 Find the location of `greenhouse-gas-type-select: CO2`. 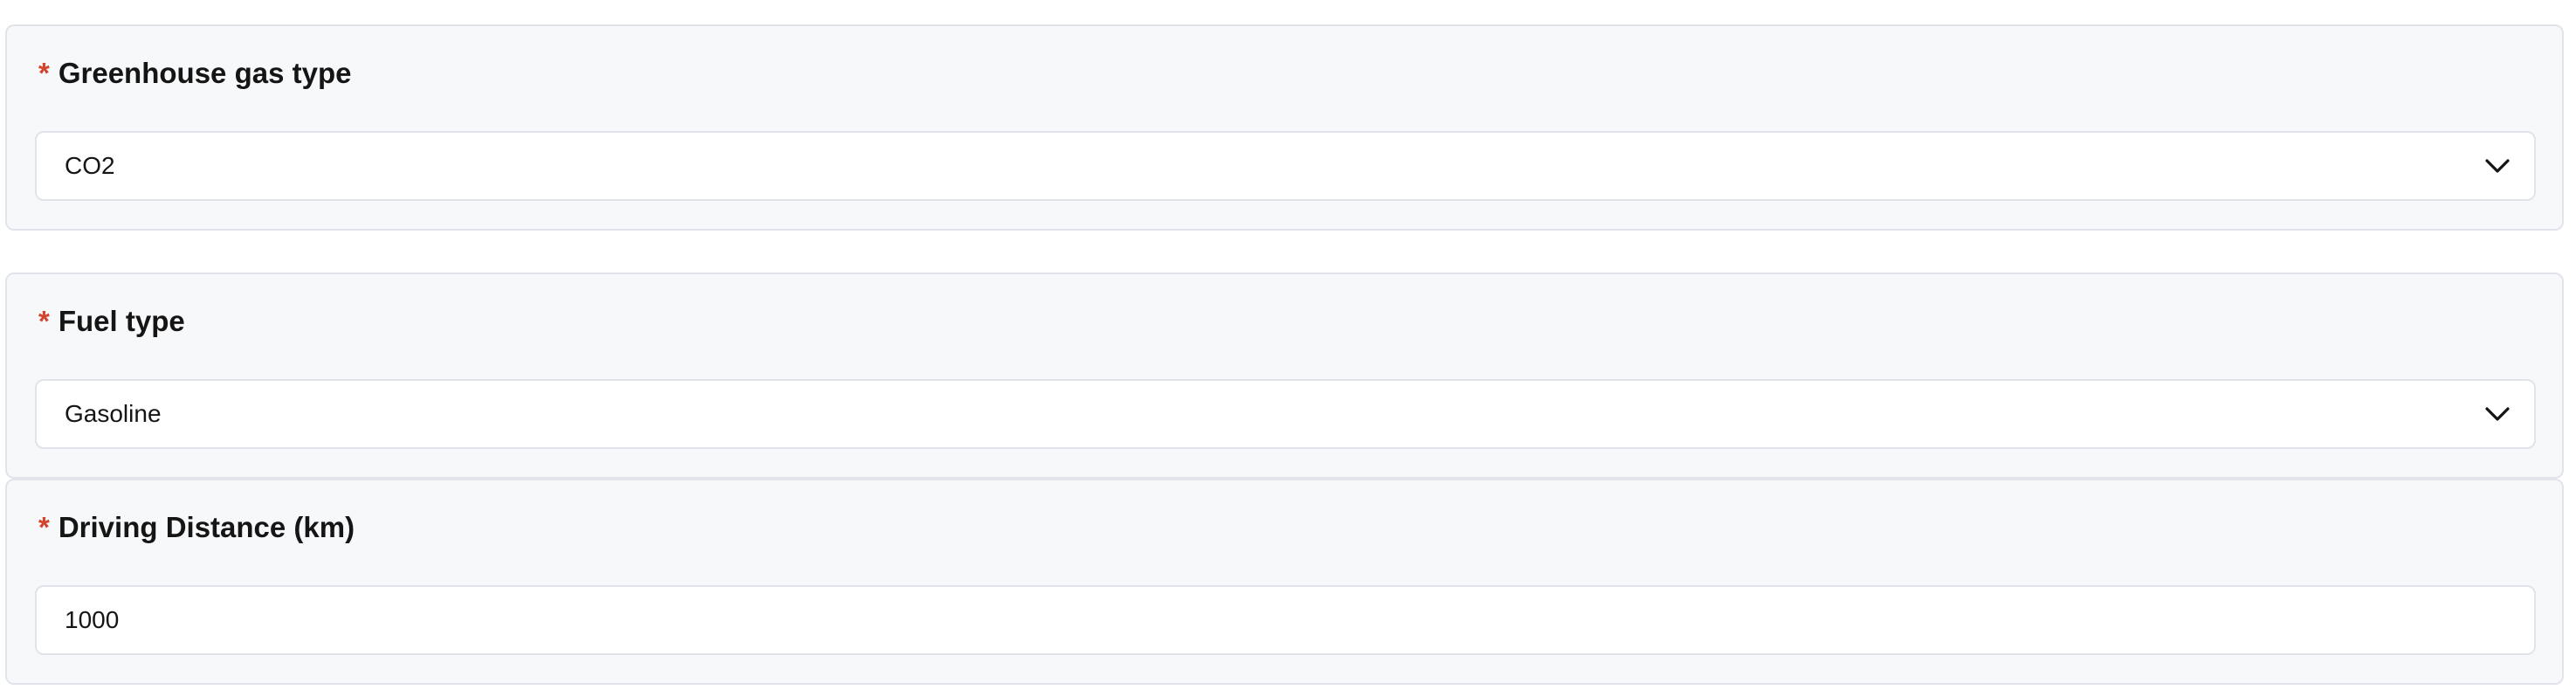

greenhouse-gas-type-select: CO2 is located at coordinates (1285, 166).